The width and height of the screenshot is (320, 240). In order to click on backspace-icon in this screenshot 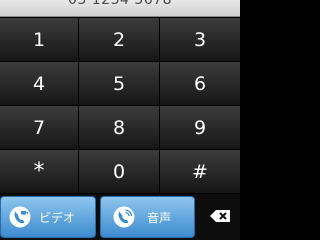, I will do `click(220, 217)`.